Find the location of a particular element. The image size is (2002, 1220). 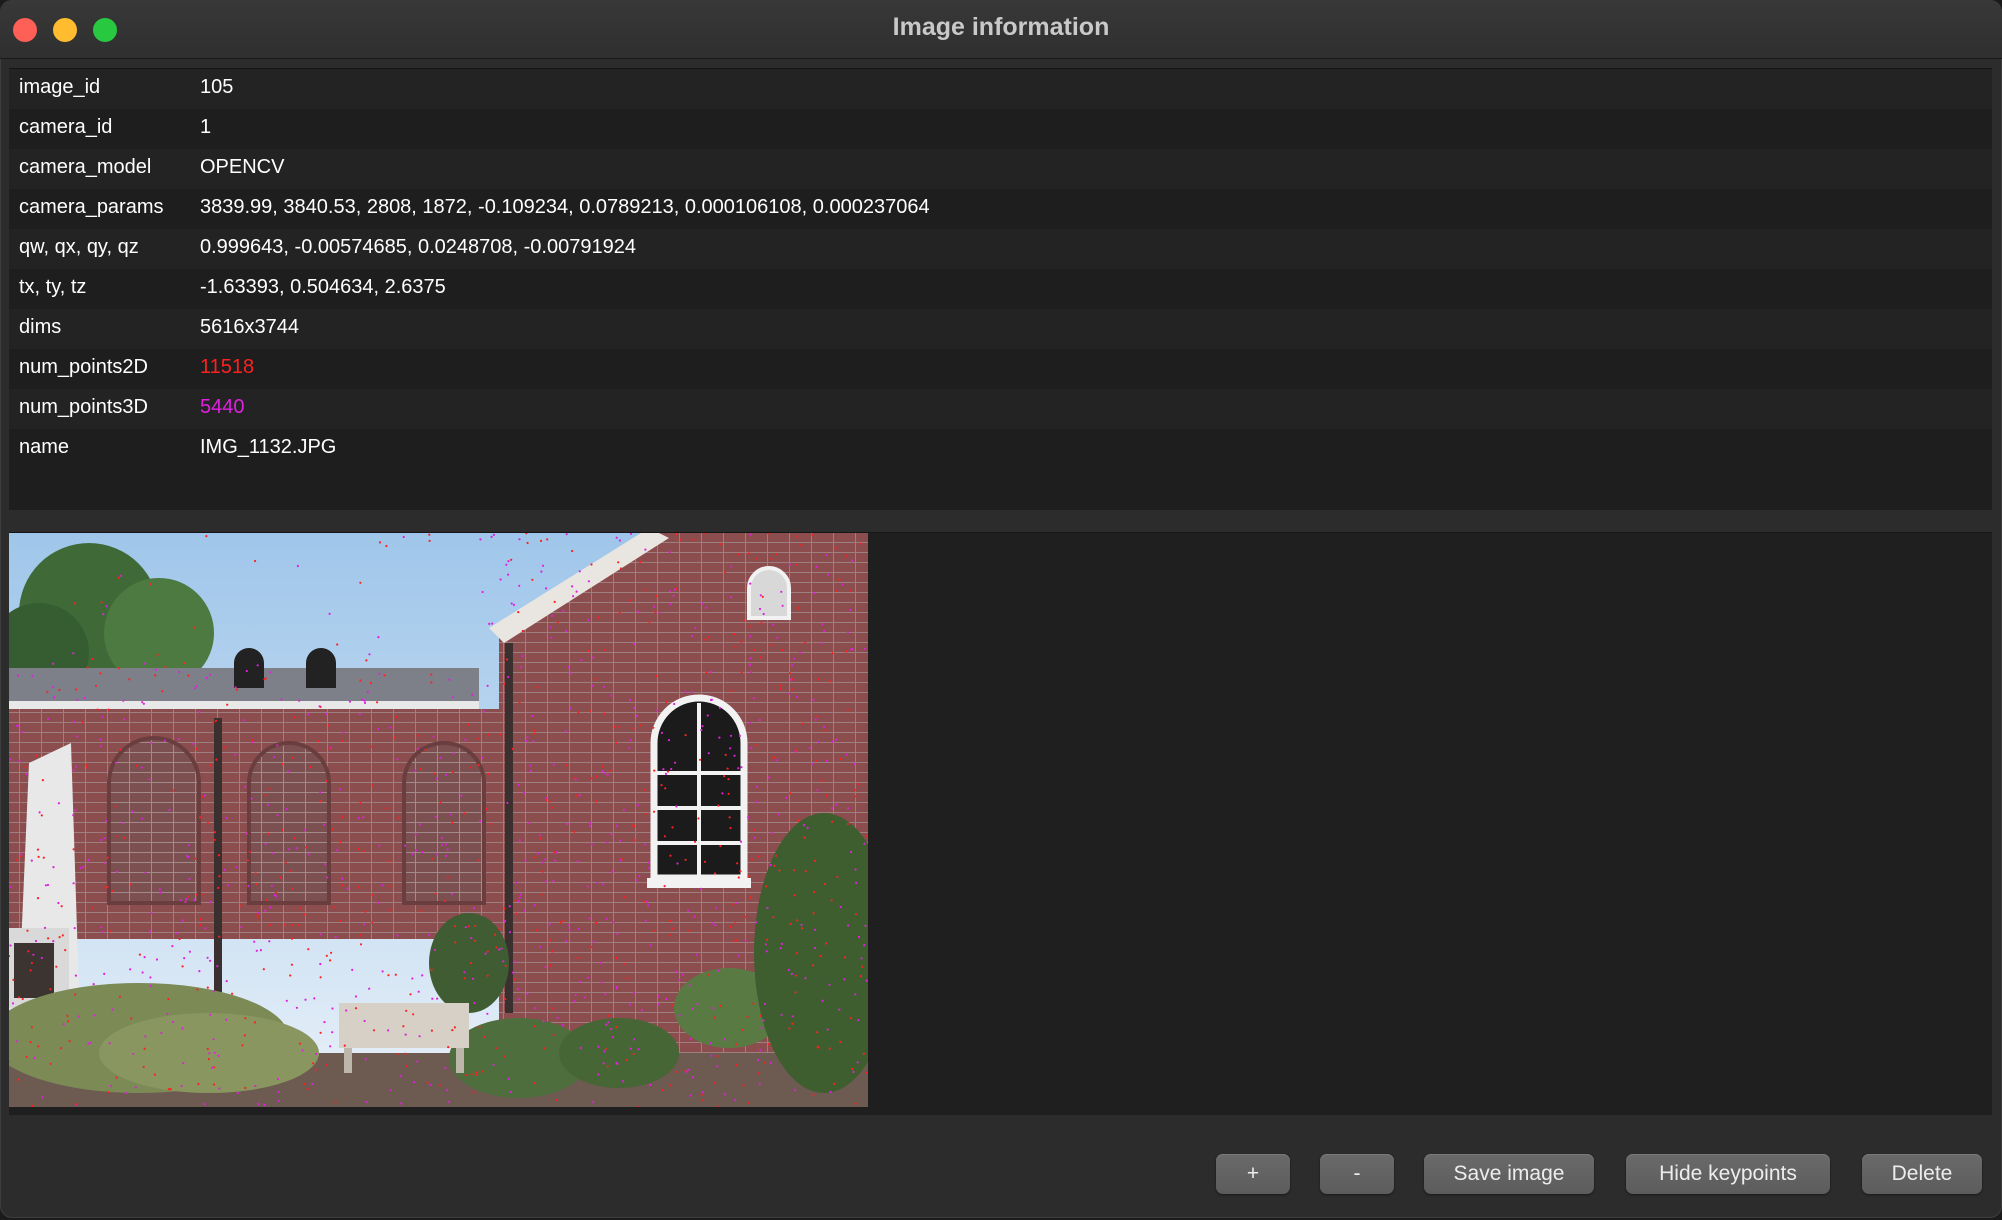

info-row-name: name IMG_1132.JPG is located at coordinates (1000, 449).